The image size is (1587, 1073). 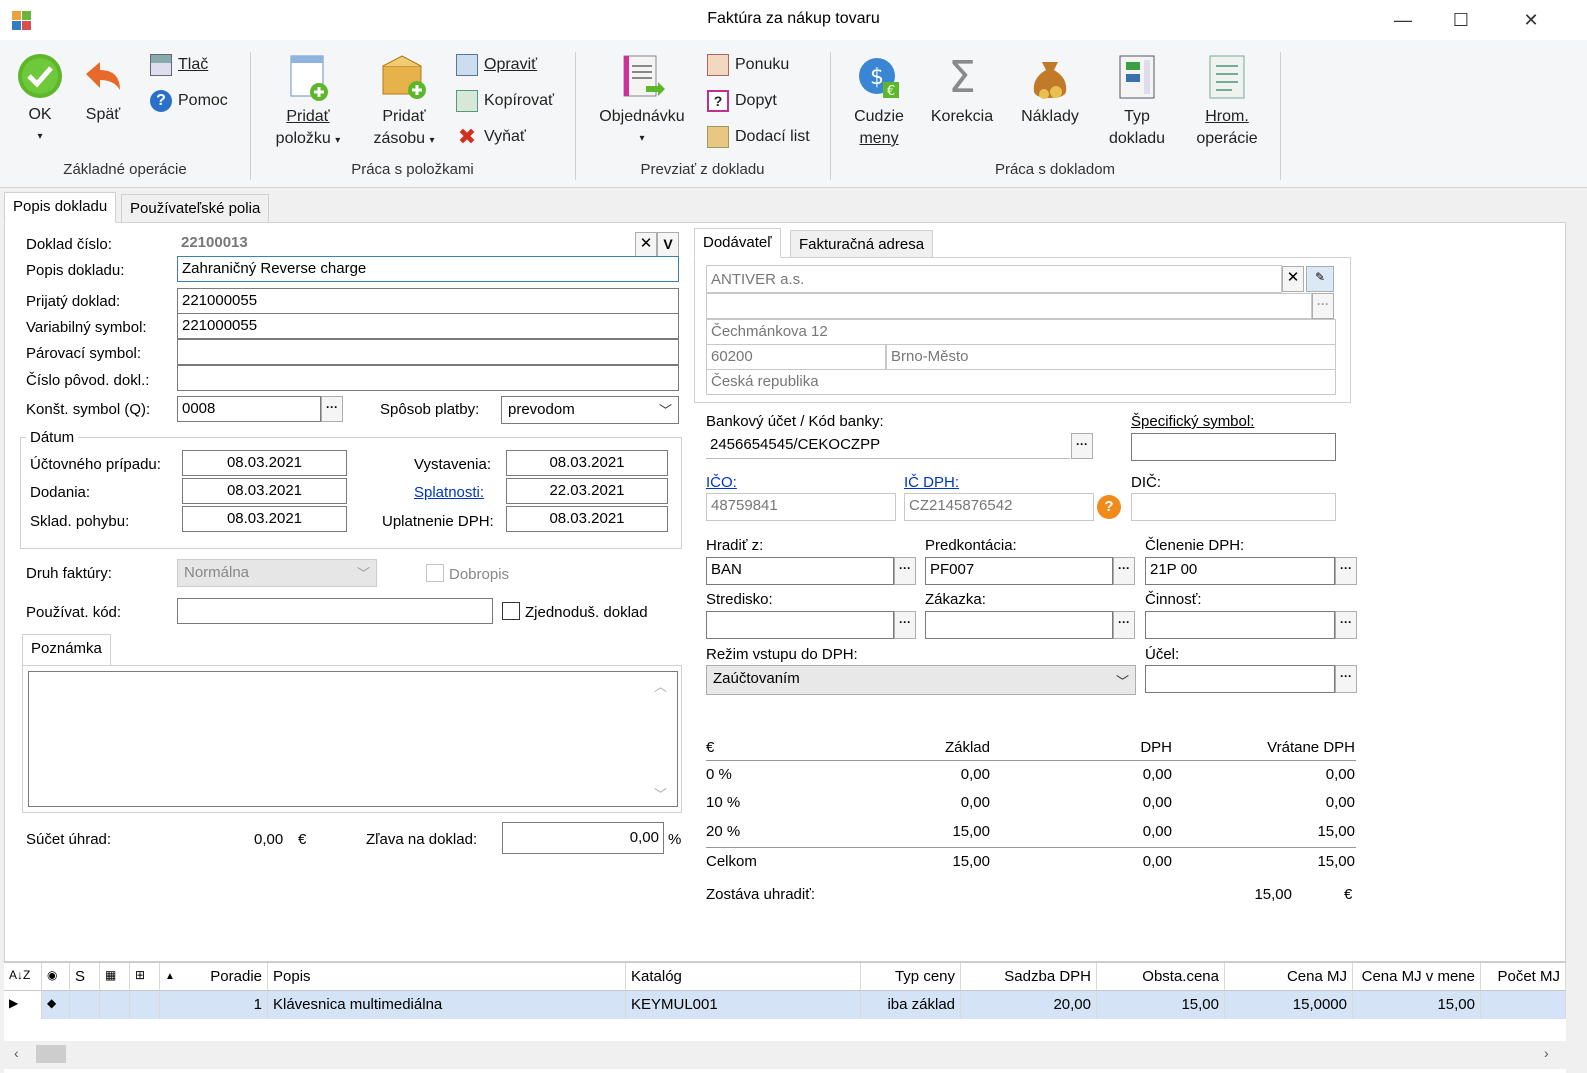 What do you see at coordinates (1009, 306) in the screenshot?
I see `supplier-name2-field` at bounding box center [1009, 306].